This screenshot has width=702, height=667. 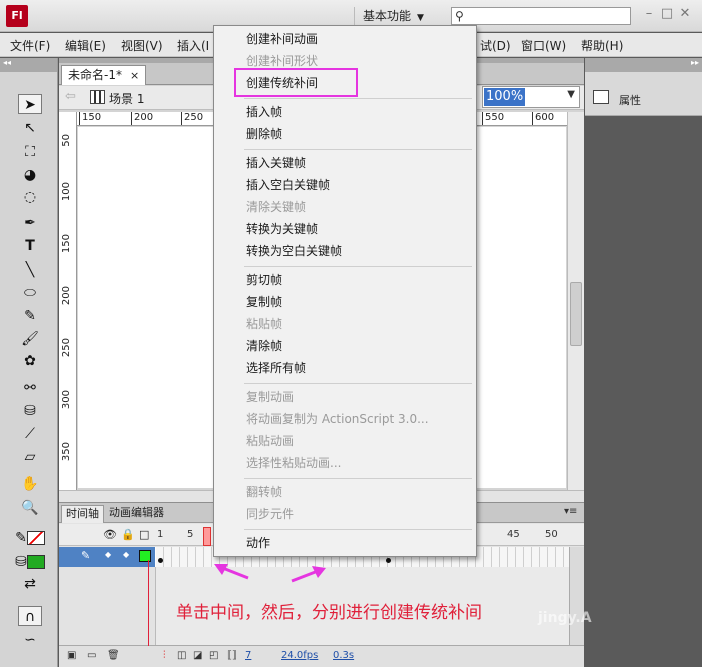 What do you see at coordinates (667, 13) in the screenshot?
I see `maximize-button: □` at bounding box center [667, 13].